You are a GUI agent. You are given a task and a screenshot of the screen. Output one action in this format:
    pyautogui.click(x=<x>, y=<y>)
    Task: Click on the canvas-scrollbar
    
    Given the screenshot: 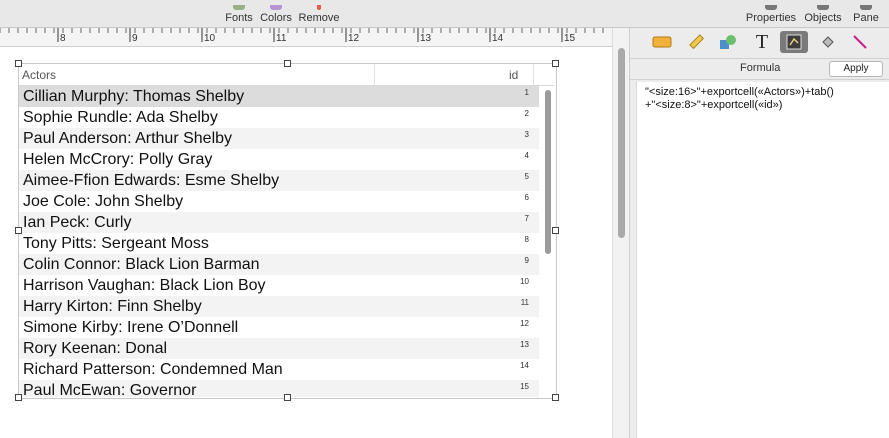 What is the action you would take?
    pyautogui.click(x=620, y=233)
    